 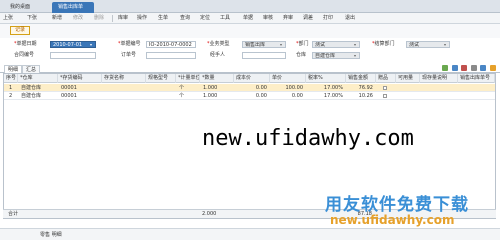 I want to click on col-header: *数量, so click(x=217, y=78).